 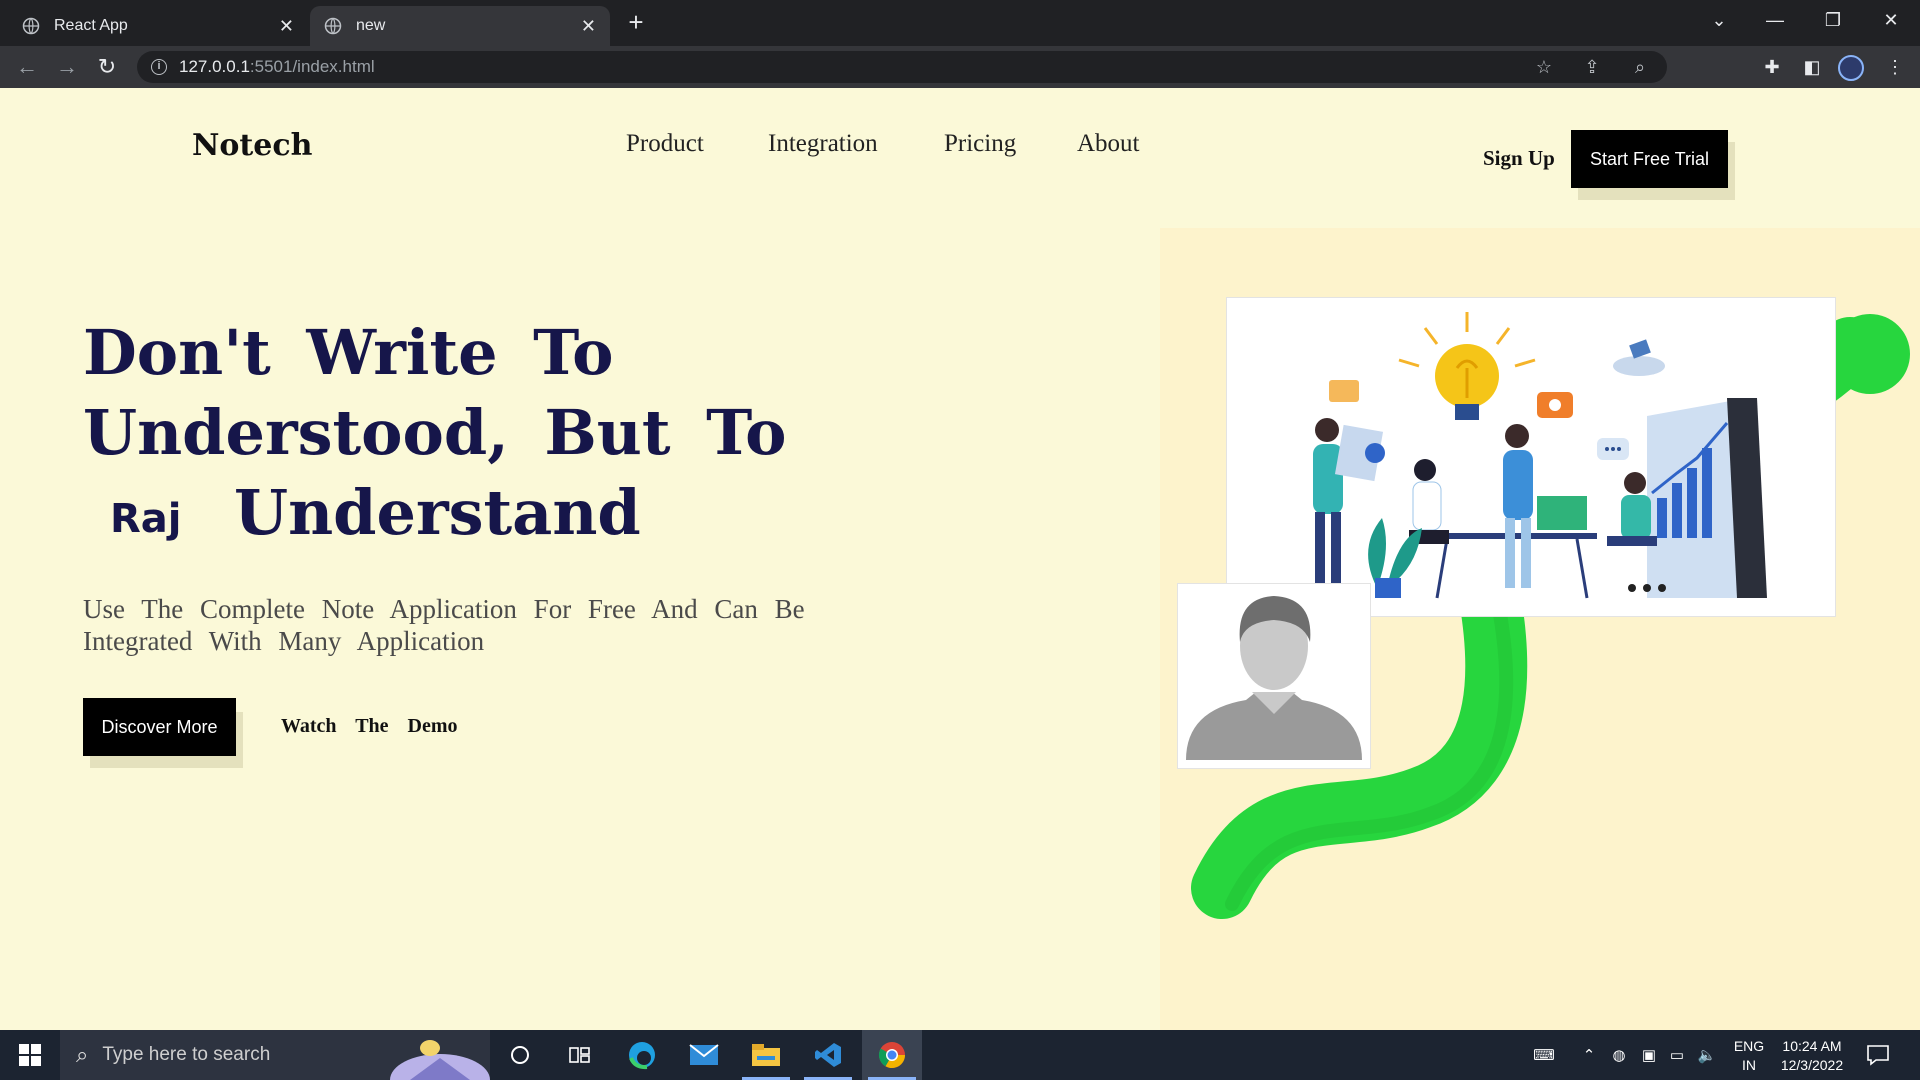 What do you see at coordinates (960, 1055) in the screenshot?
I see `windows-taskbar: ⌕ Type here to search ⌨ ⌃ ◍ ▣ ▭ 🔈 ENG IN` at bounding box center [960, 1055].